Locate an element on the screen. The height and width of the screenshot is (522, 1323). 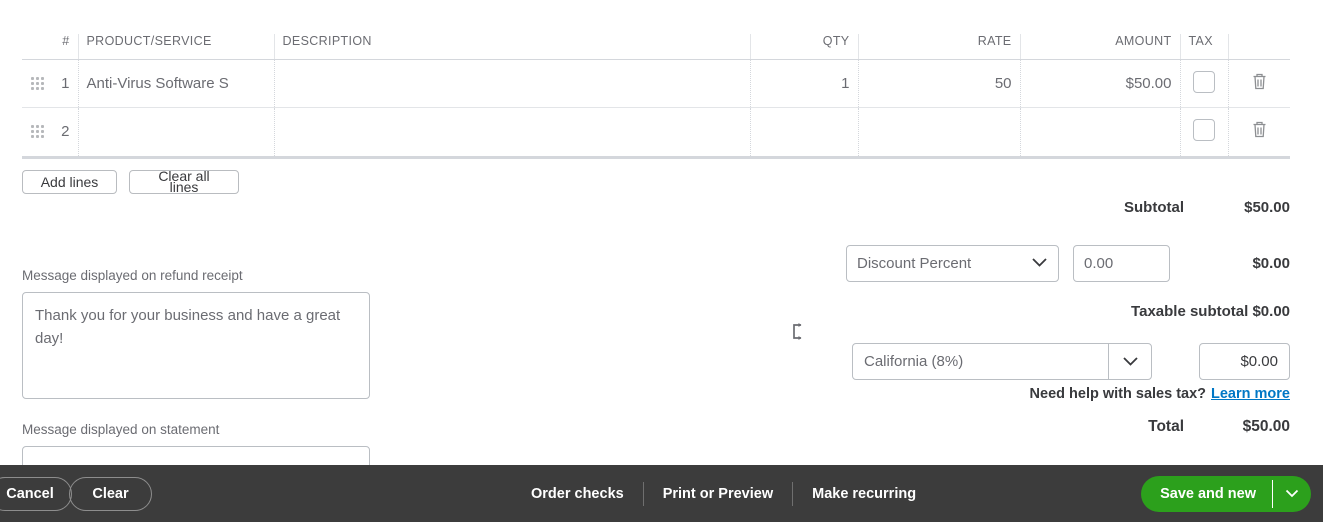
save-and-new-split-button: Save and new is located at coordinates (1226, 493).